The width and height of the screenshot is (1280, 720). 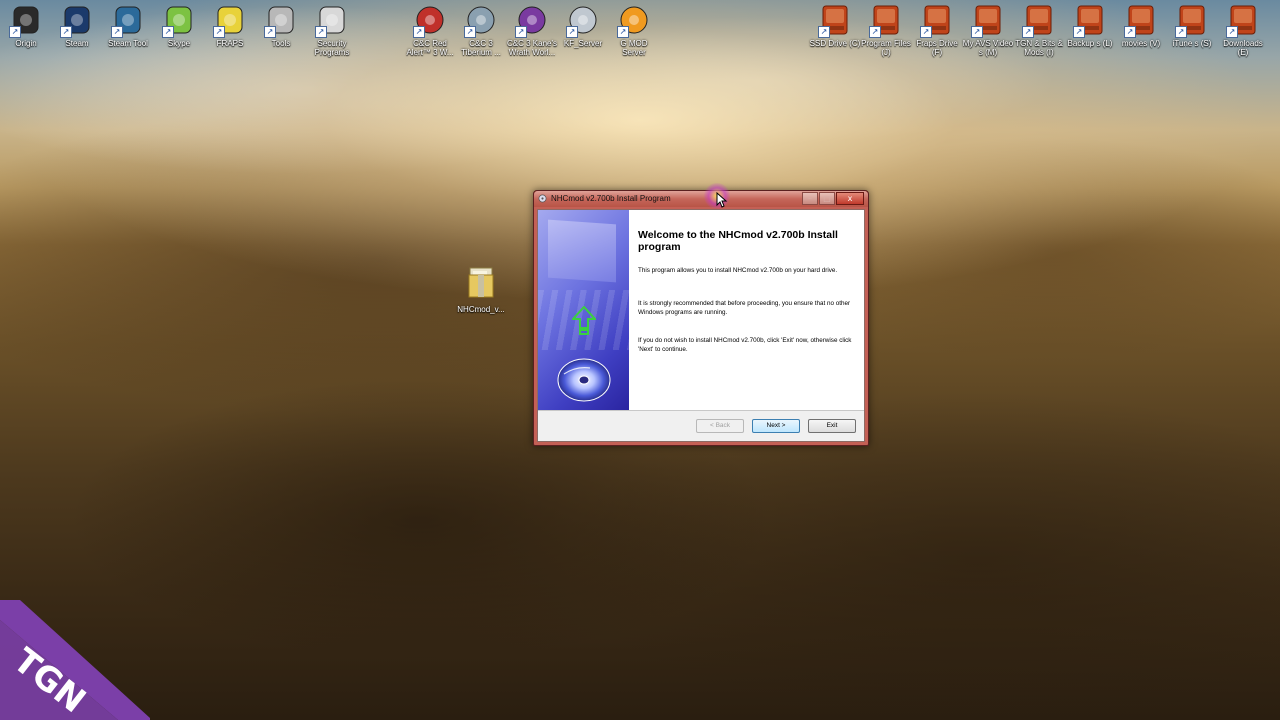 I want to click on lock-icon: ↗, so click(x=332, y=21).